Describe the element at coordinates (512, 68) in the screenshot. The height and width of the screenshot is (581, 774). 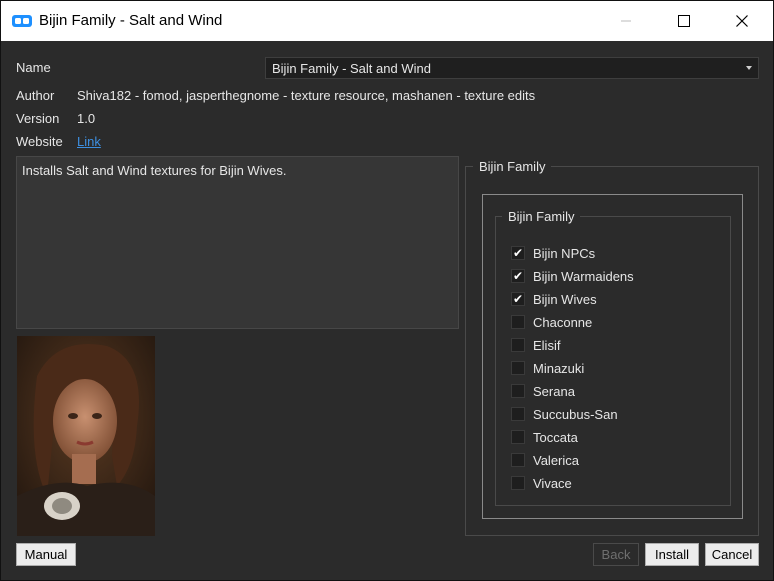
I see `name-select: Bijin Family - Salt and Wind` at that location.